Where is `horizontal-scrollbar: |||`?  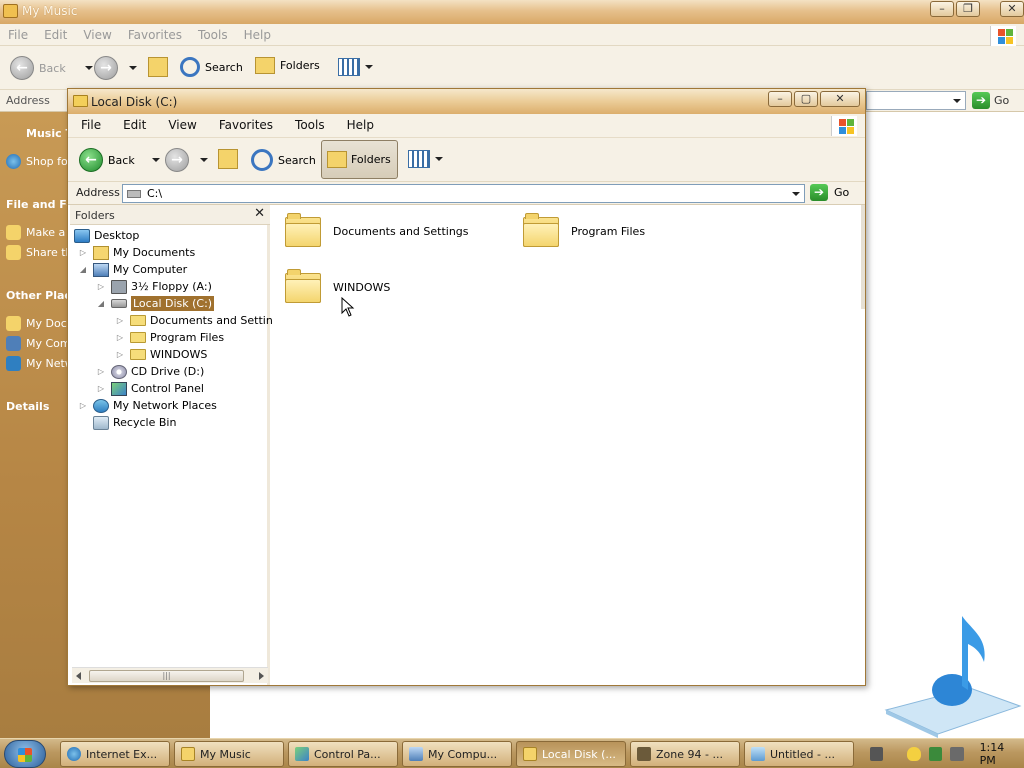
horizontal-scrollbar: ||| is located at coordinates (170, 675).